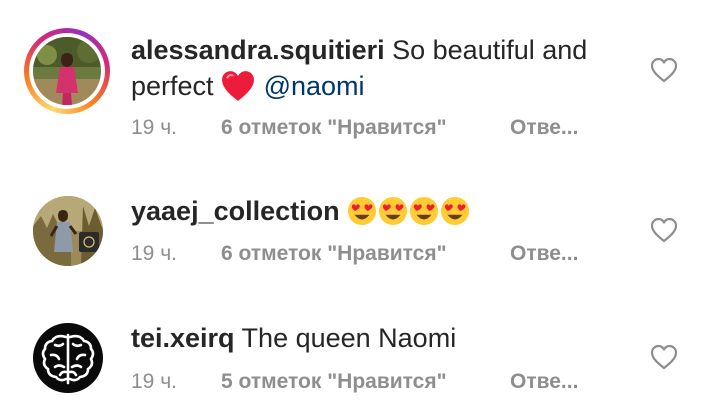 The image size is (718, 416). Describe the element at coordinates (258, 50) in the screenshot. I see `comment-username: alessandra.squitieri` at that location.